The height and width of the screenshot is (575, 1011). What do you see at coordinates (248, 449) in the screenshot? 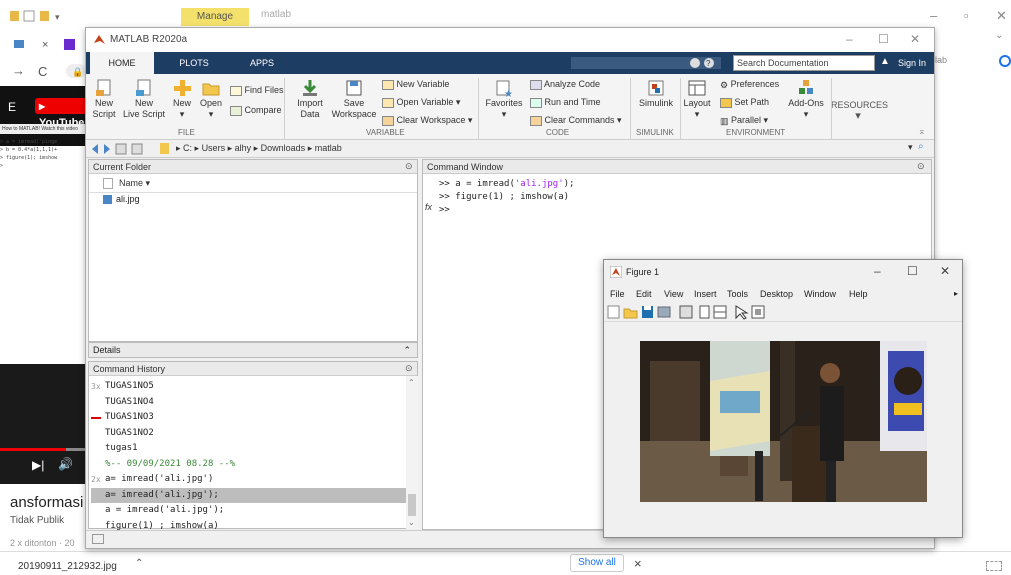
I see `history-item: tugas1` at bounding box center [248, 449].